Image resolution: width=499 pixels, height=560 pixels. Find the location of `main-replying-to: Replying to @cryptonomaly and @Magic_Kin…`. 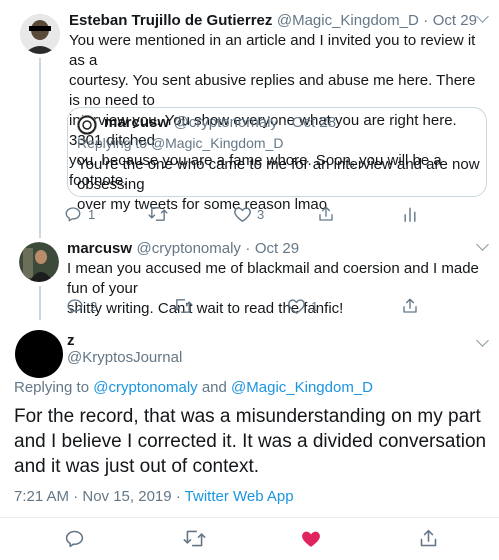

main-replying-to: Replying to @cryptonomaly and @Magic_Kin… is located at coordinates (193, 387).